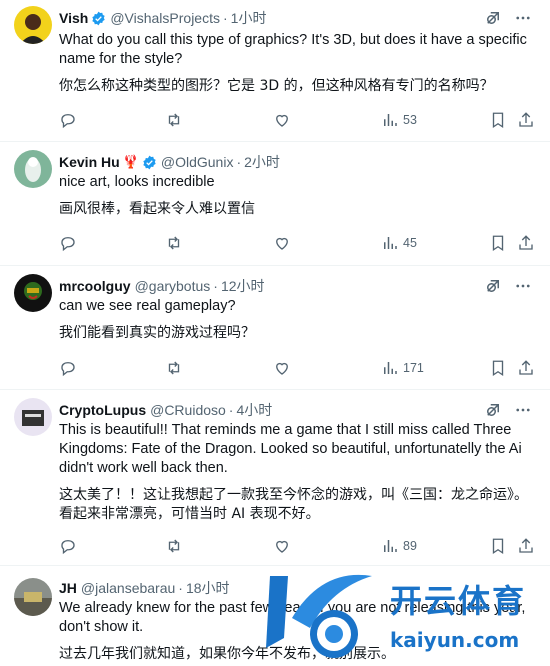  What do you see at coordinates (402, 368) in the screenshot?
I see `views-button: 171` at bounding box center [402, 368].